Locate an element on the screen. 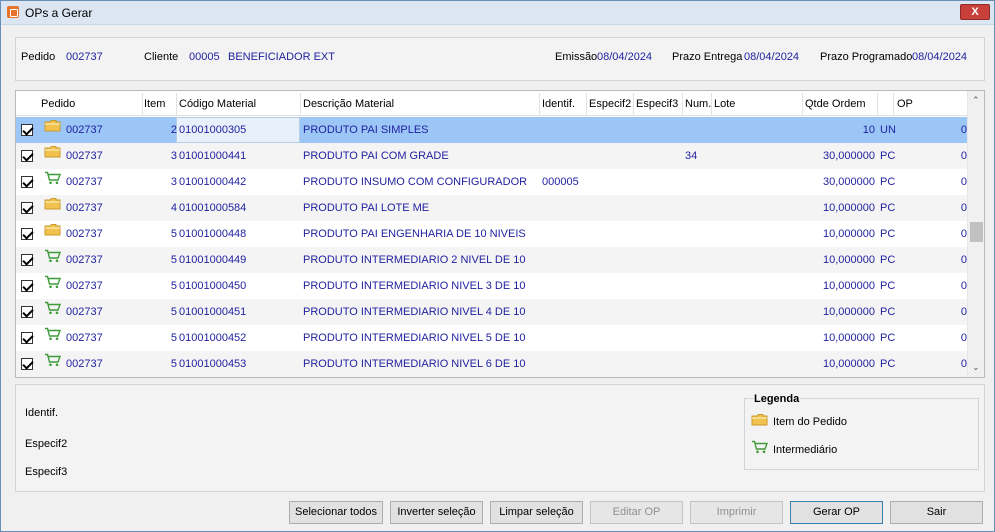 This screenshot has height=532, width=995. folder-icon is located at coordinates (52, 204).